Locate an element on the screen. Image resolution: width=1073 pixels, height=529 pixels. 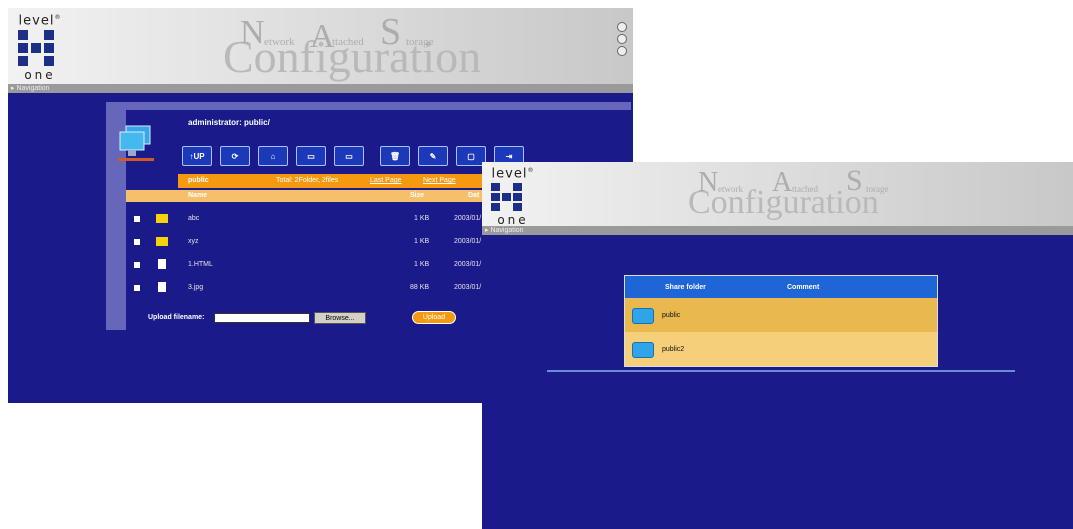
status-total: Total: 2Folder, 2files is located at coordinates (307, 180).